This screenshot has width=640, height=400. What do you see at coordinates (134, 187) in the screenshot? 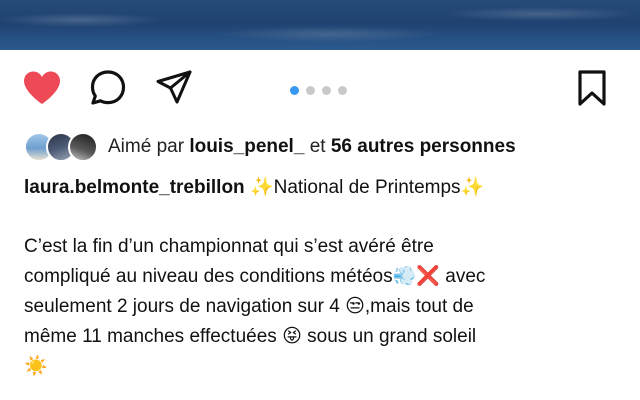
I see `author-username: laura.belmonte_trebillon` at bounding box center [134, 187].